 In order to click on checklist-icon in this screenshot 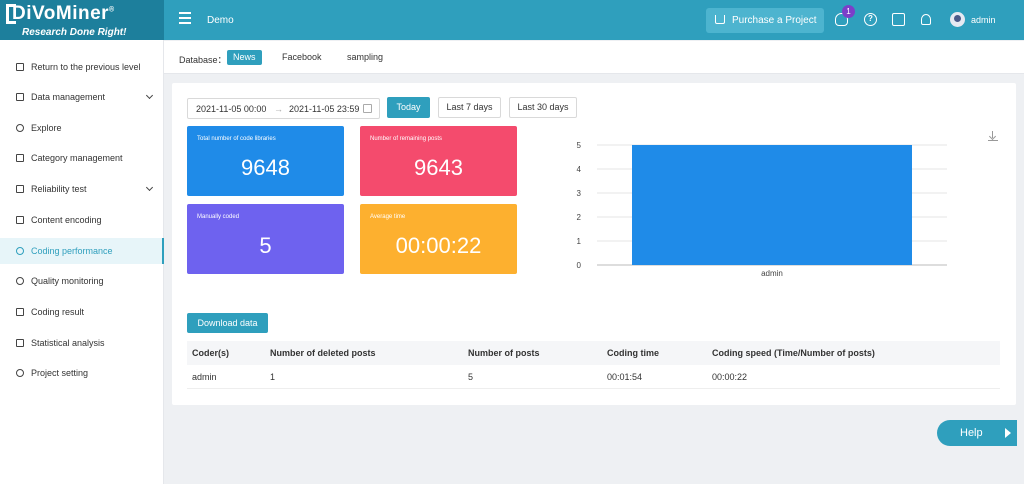, I will do `click(20, 189)`.